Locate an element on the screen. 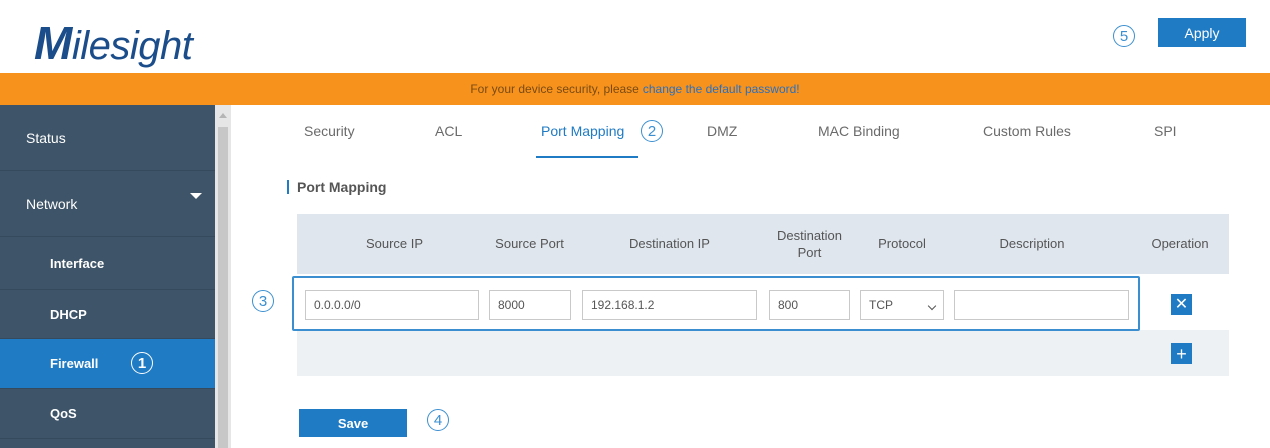 Image resolution: width=1270 pixels, height=448 pixels. callout-5: 5 is located at coordinates (1124, 36).